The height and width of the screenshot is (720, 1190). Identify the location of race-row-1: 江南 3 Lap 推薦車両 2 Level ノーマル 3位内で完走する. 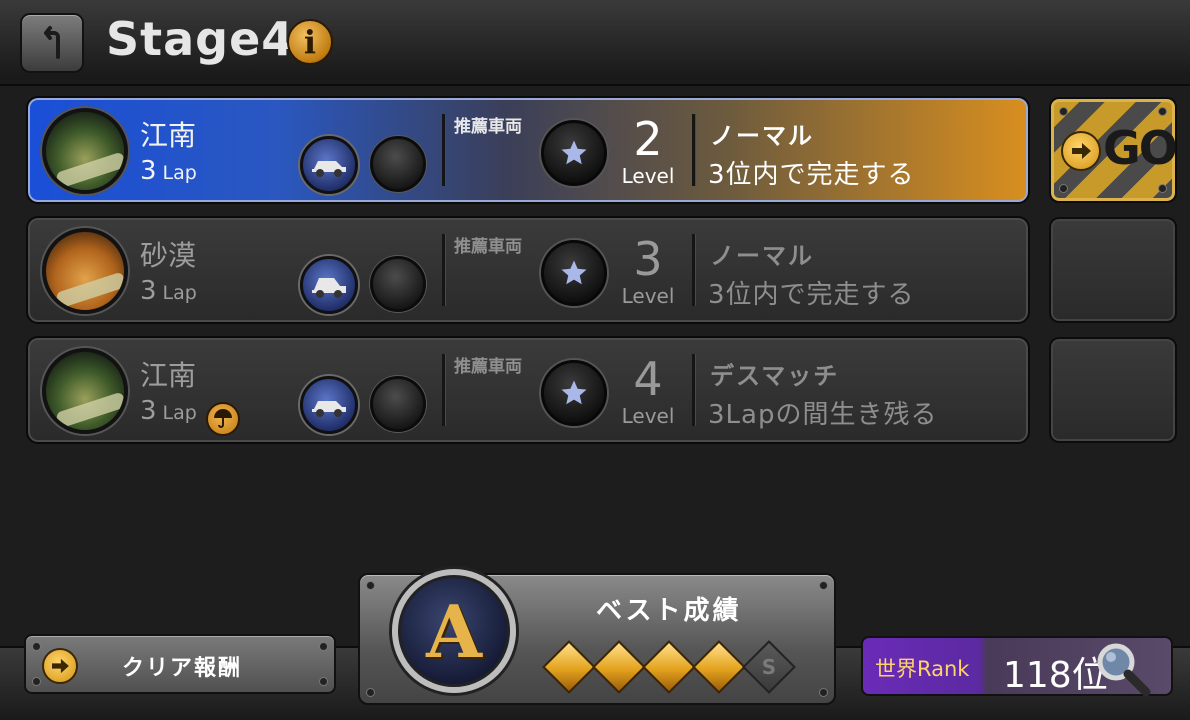
(528, 150).